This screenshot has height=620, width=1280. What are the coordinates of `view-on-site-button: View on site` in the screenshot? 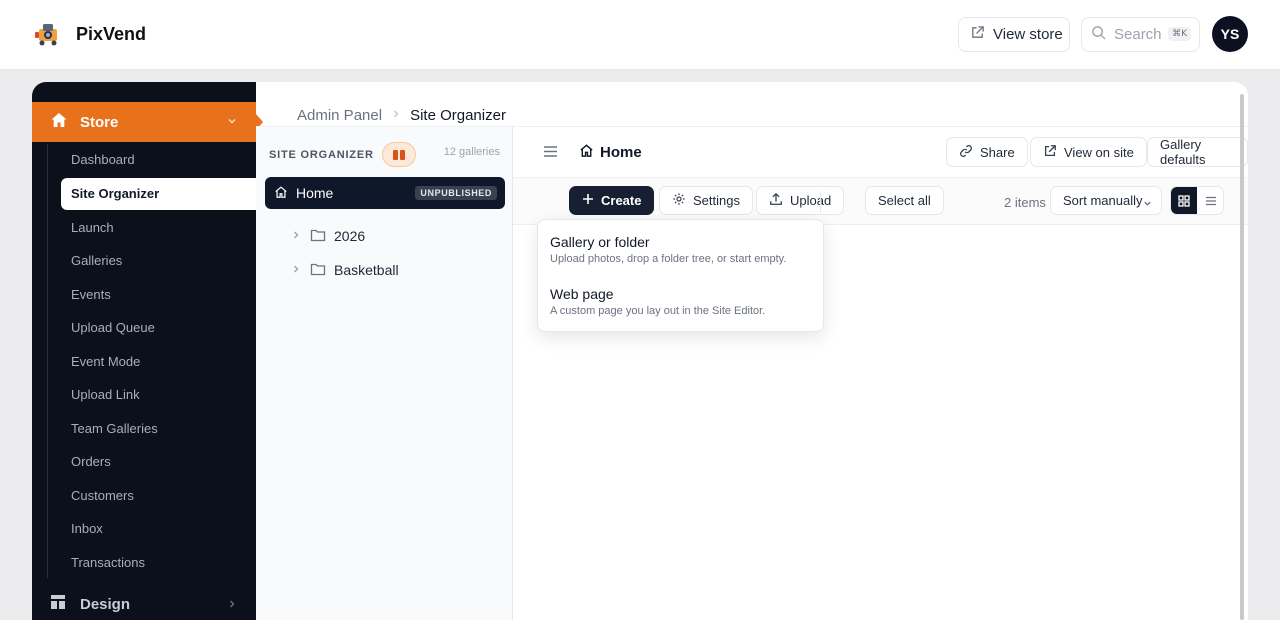 It's located at (1088, 152).